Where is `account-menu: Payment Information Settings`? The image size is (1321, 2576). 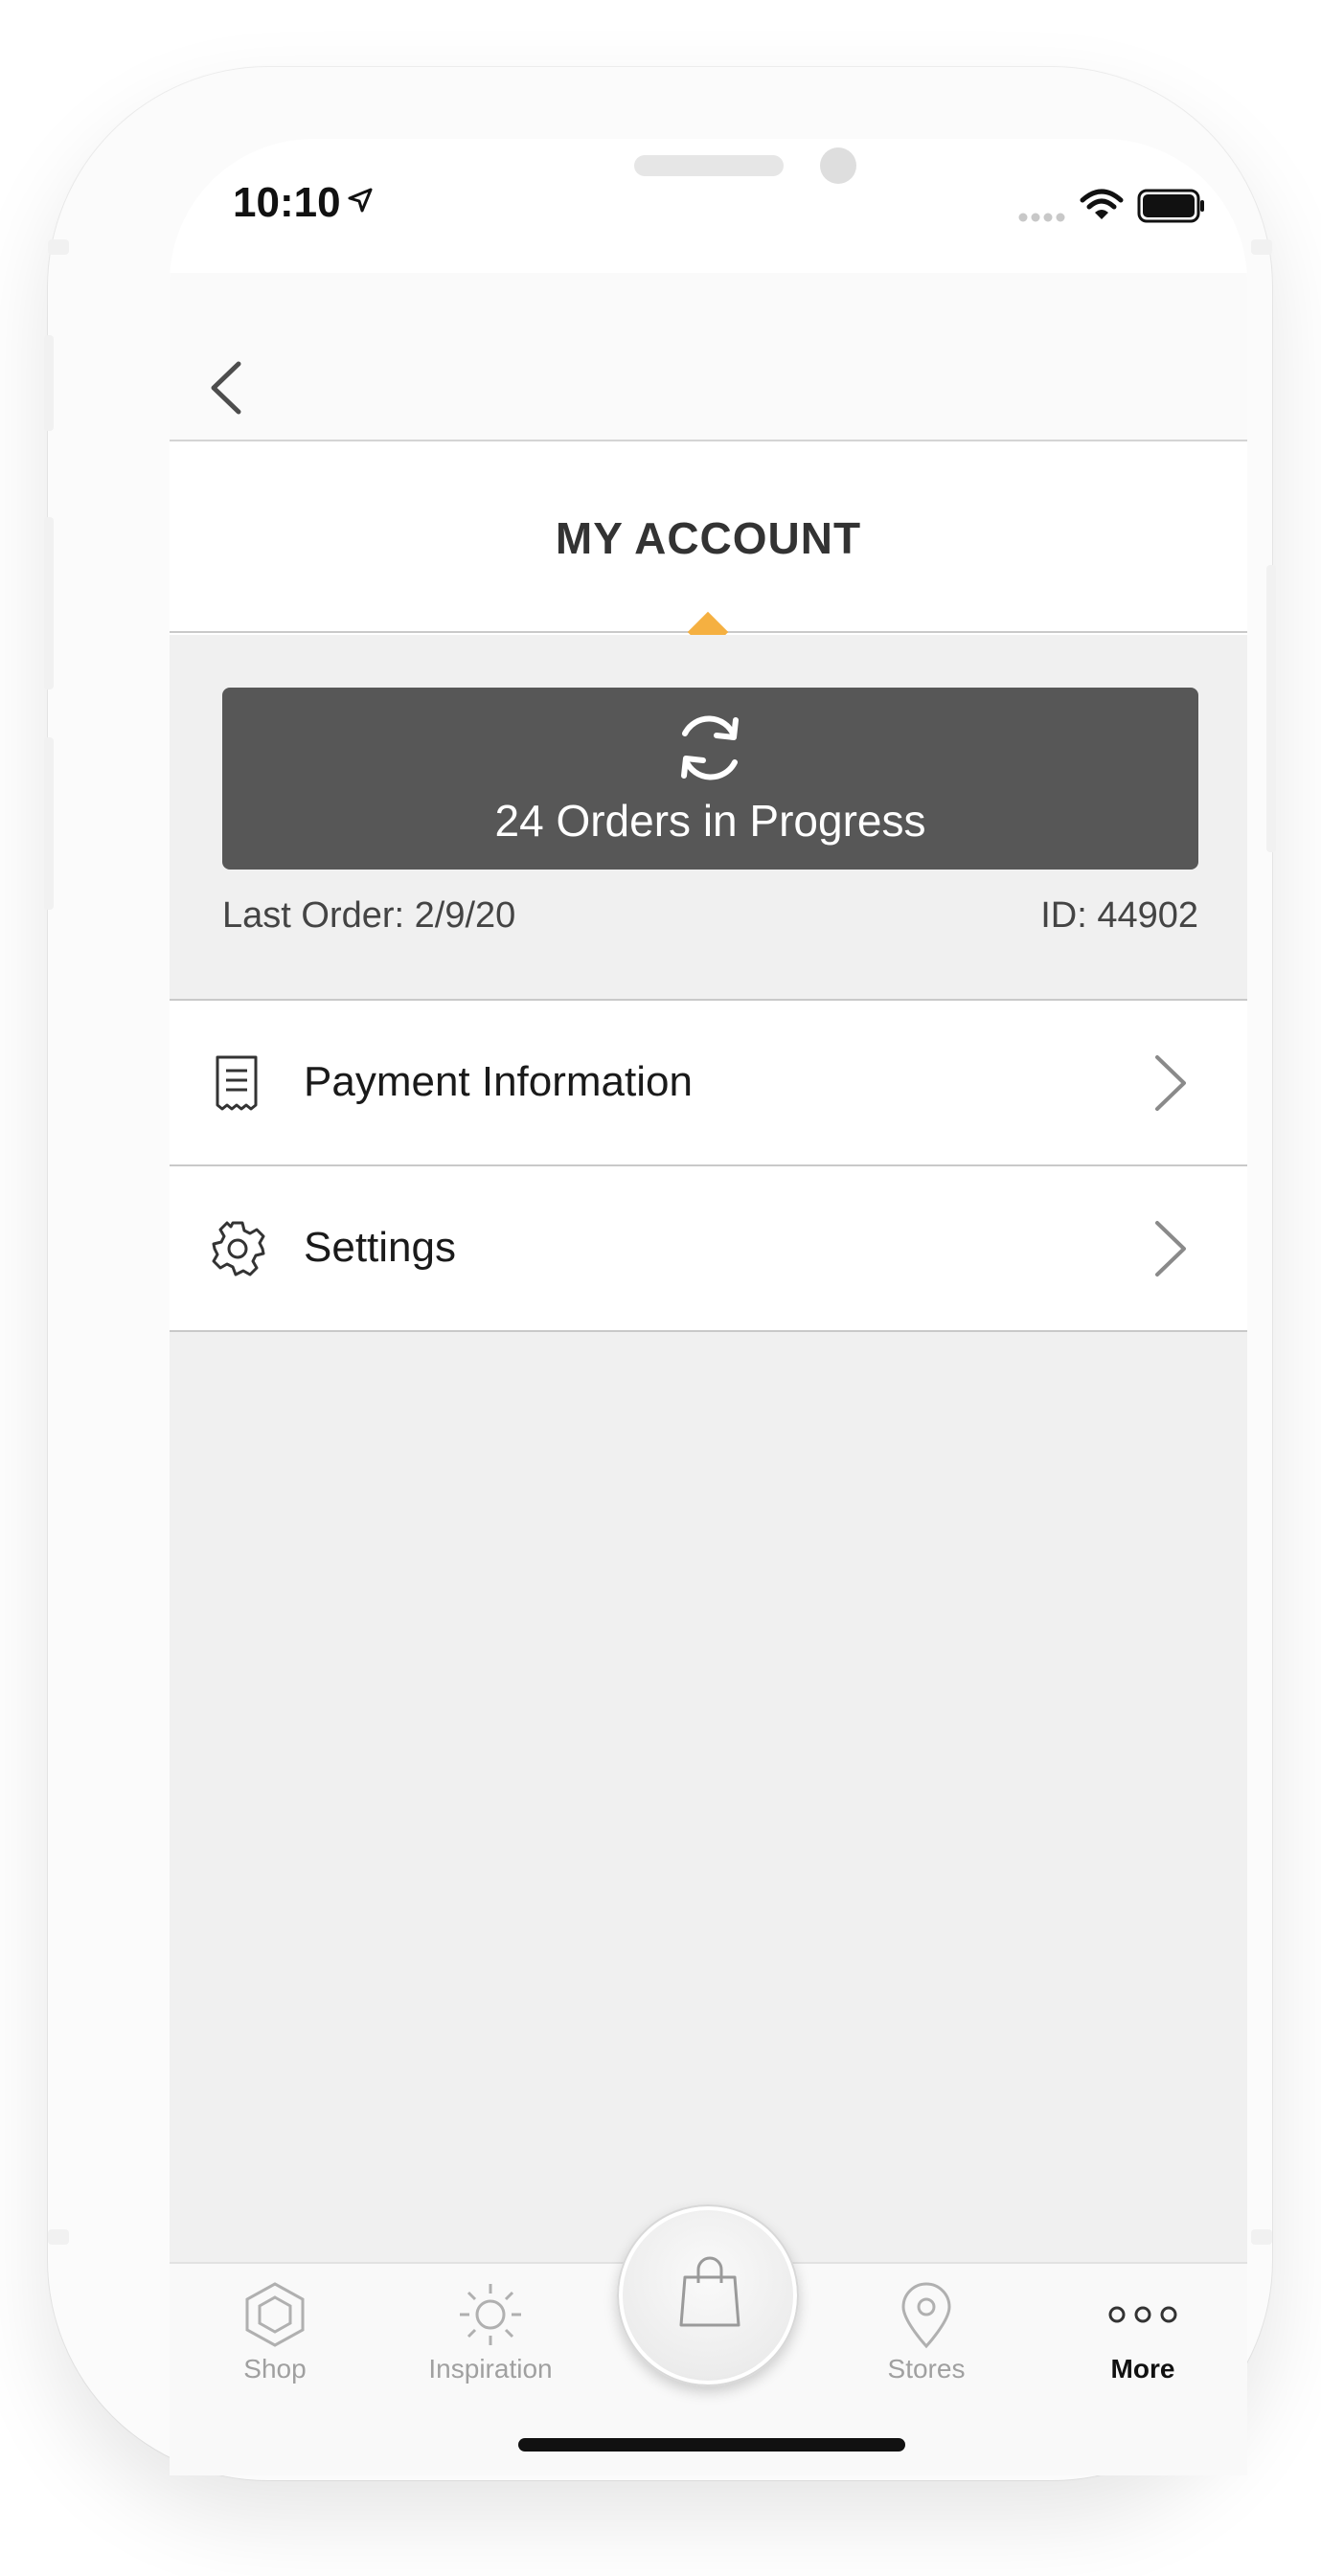
account-menu: Payment Information Settings is located at coordinates (708, 1165).